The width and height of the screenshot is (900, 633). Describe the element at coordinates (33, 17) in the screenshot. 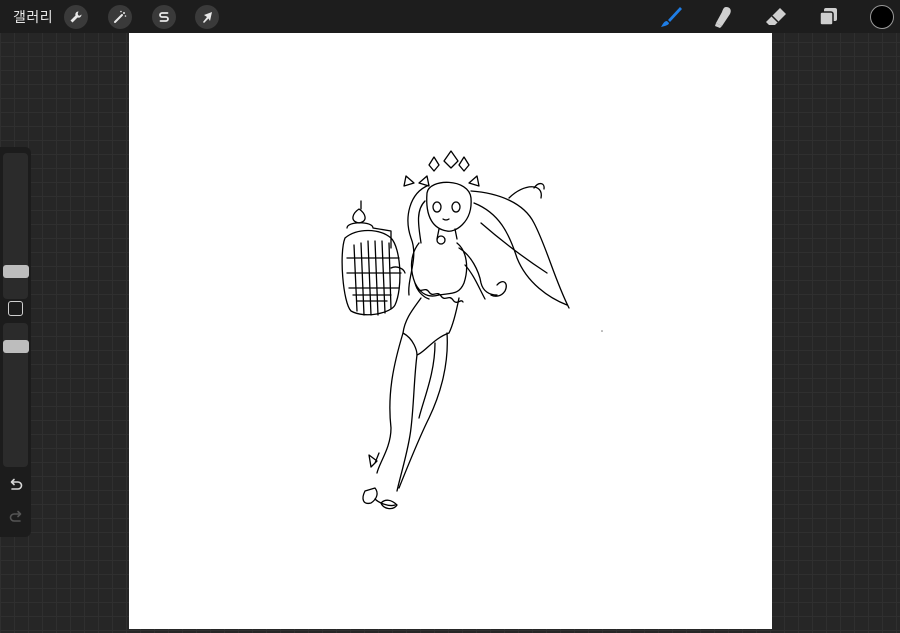

I see `gallery-button: 갤러리` at that location.